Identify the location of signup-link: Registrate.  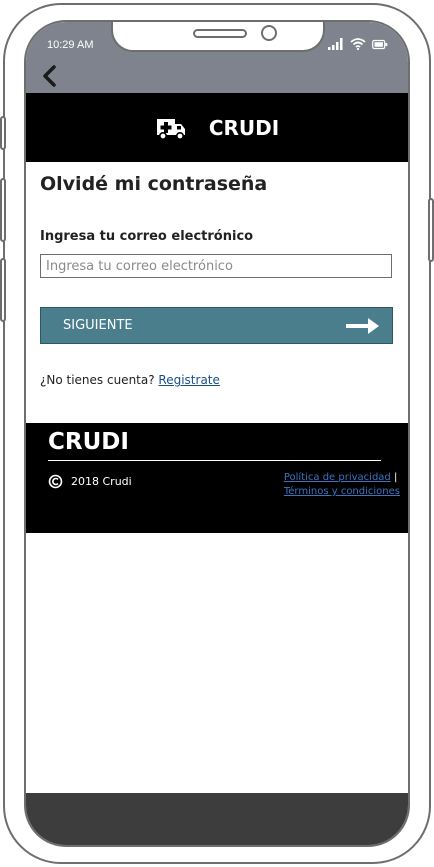
(188, 380).